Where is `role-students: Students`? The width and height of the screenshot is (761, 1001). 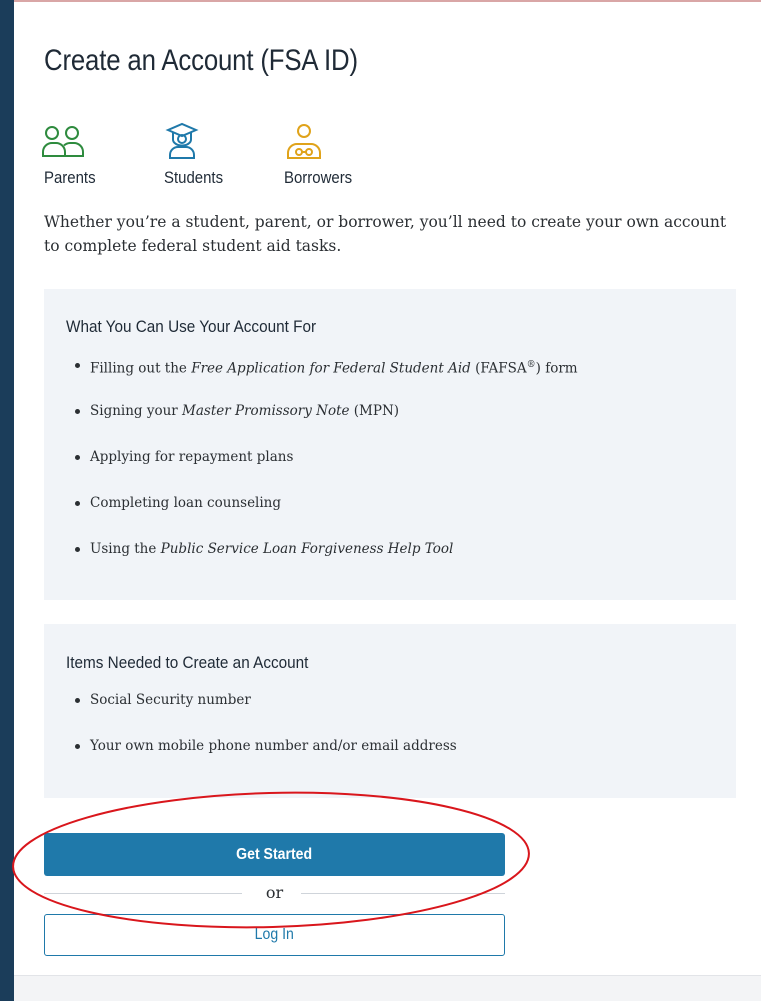 role-students: Students is located at coordinates (192, 154).